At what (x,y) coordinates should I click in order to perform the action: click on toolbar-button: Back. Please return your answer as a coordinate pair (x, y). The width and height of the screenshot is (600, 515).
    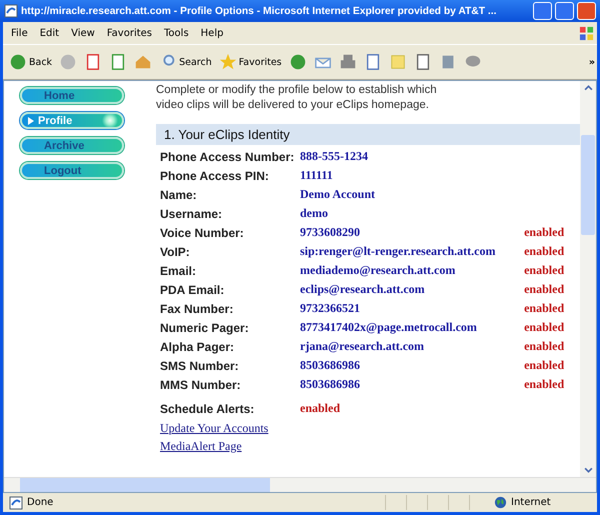
    Looking at the image, I should click on (30, 62).